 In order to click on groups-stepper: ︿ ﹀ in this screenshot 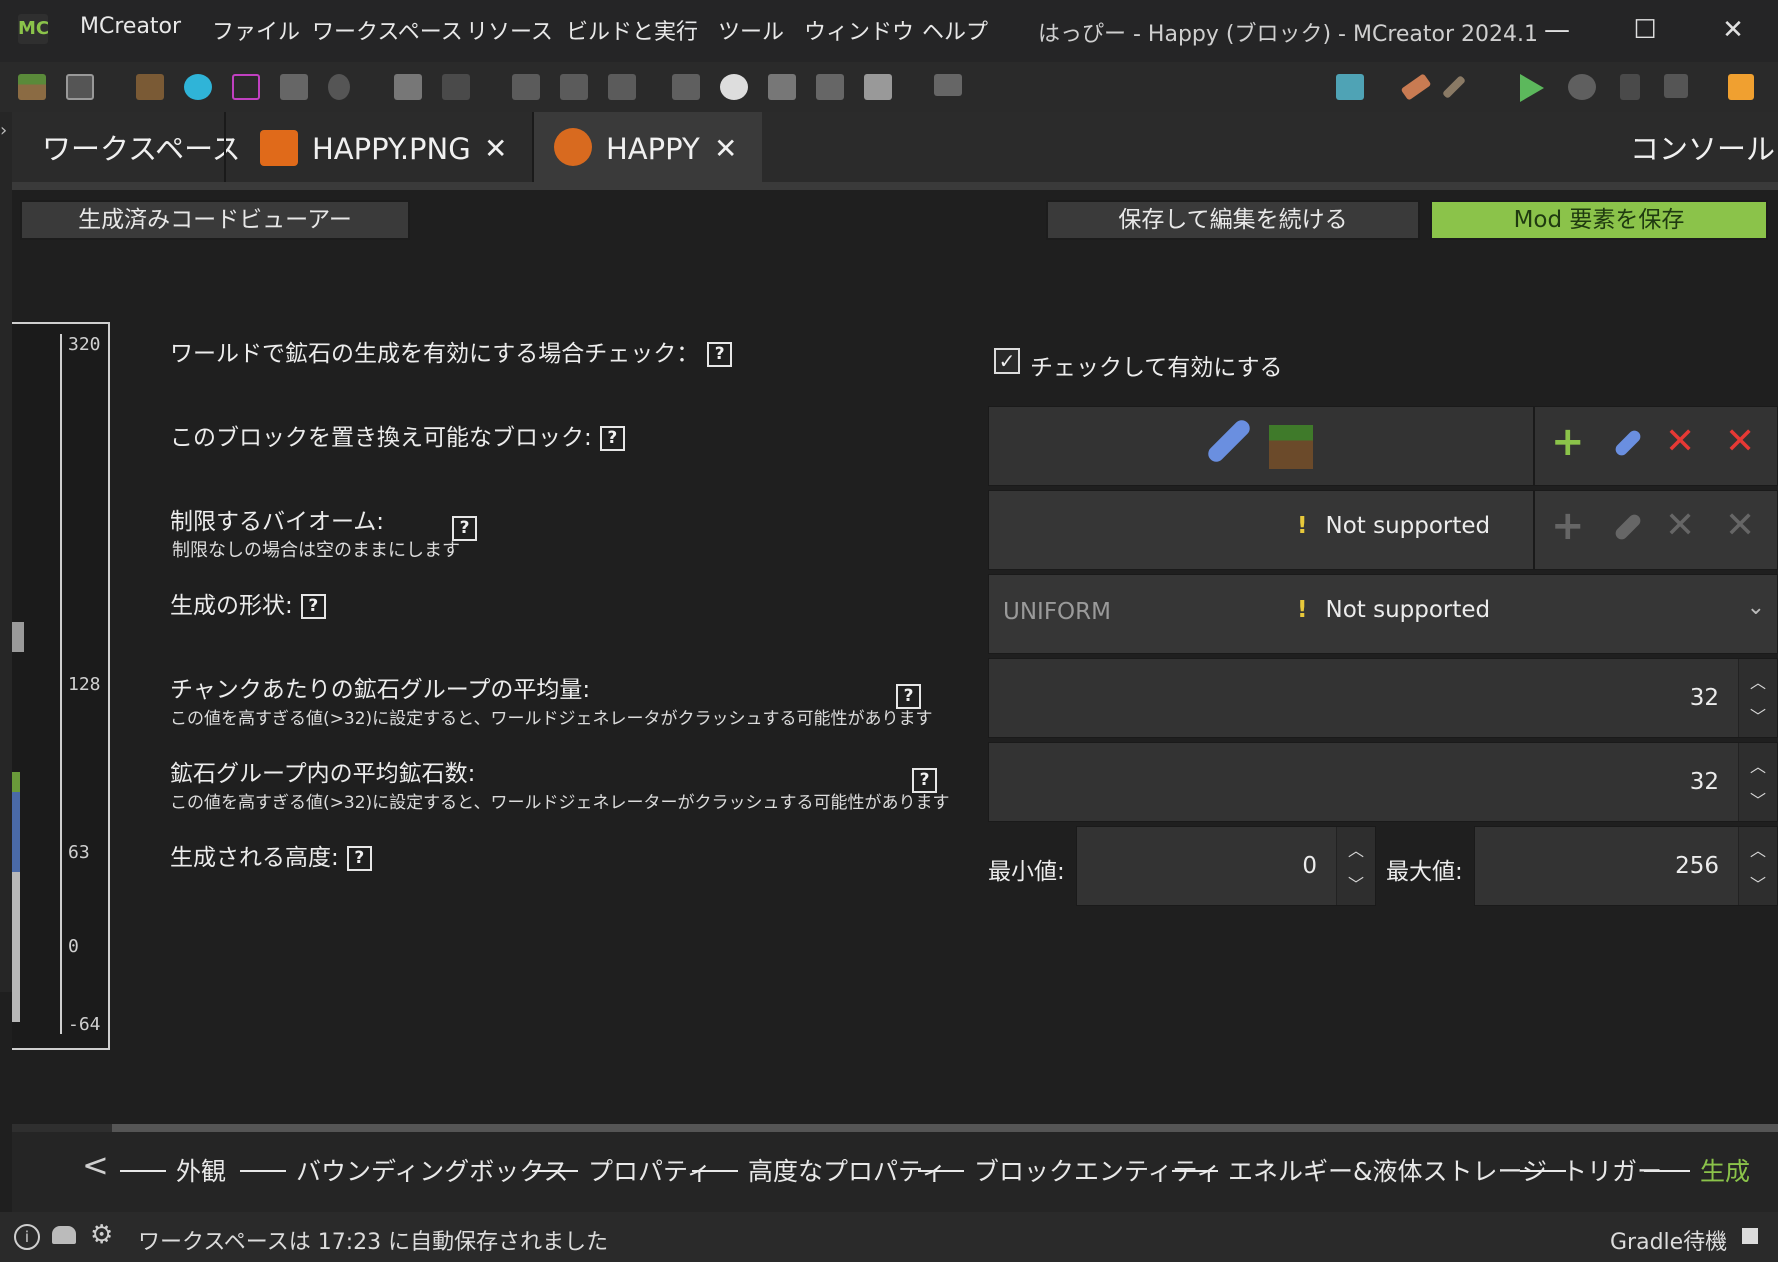, I will do `click(1757, 698)`.